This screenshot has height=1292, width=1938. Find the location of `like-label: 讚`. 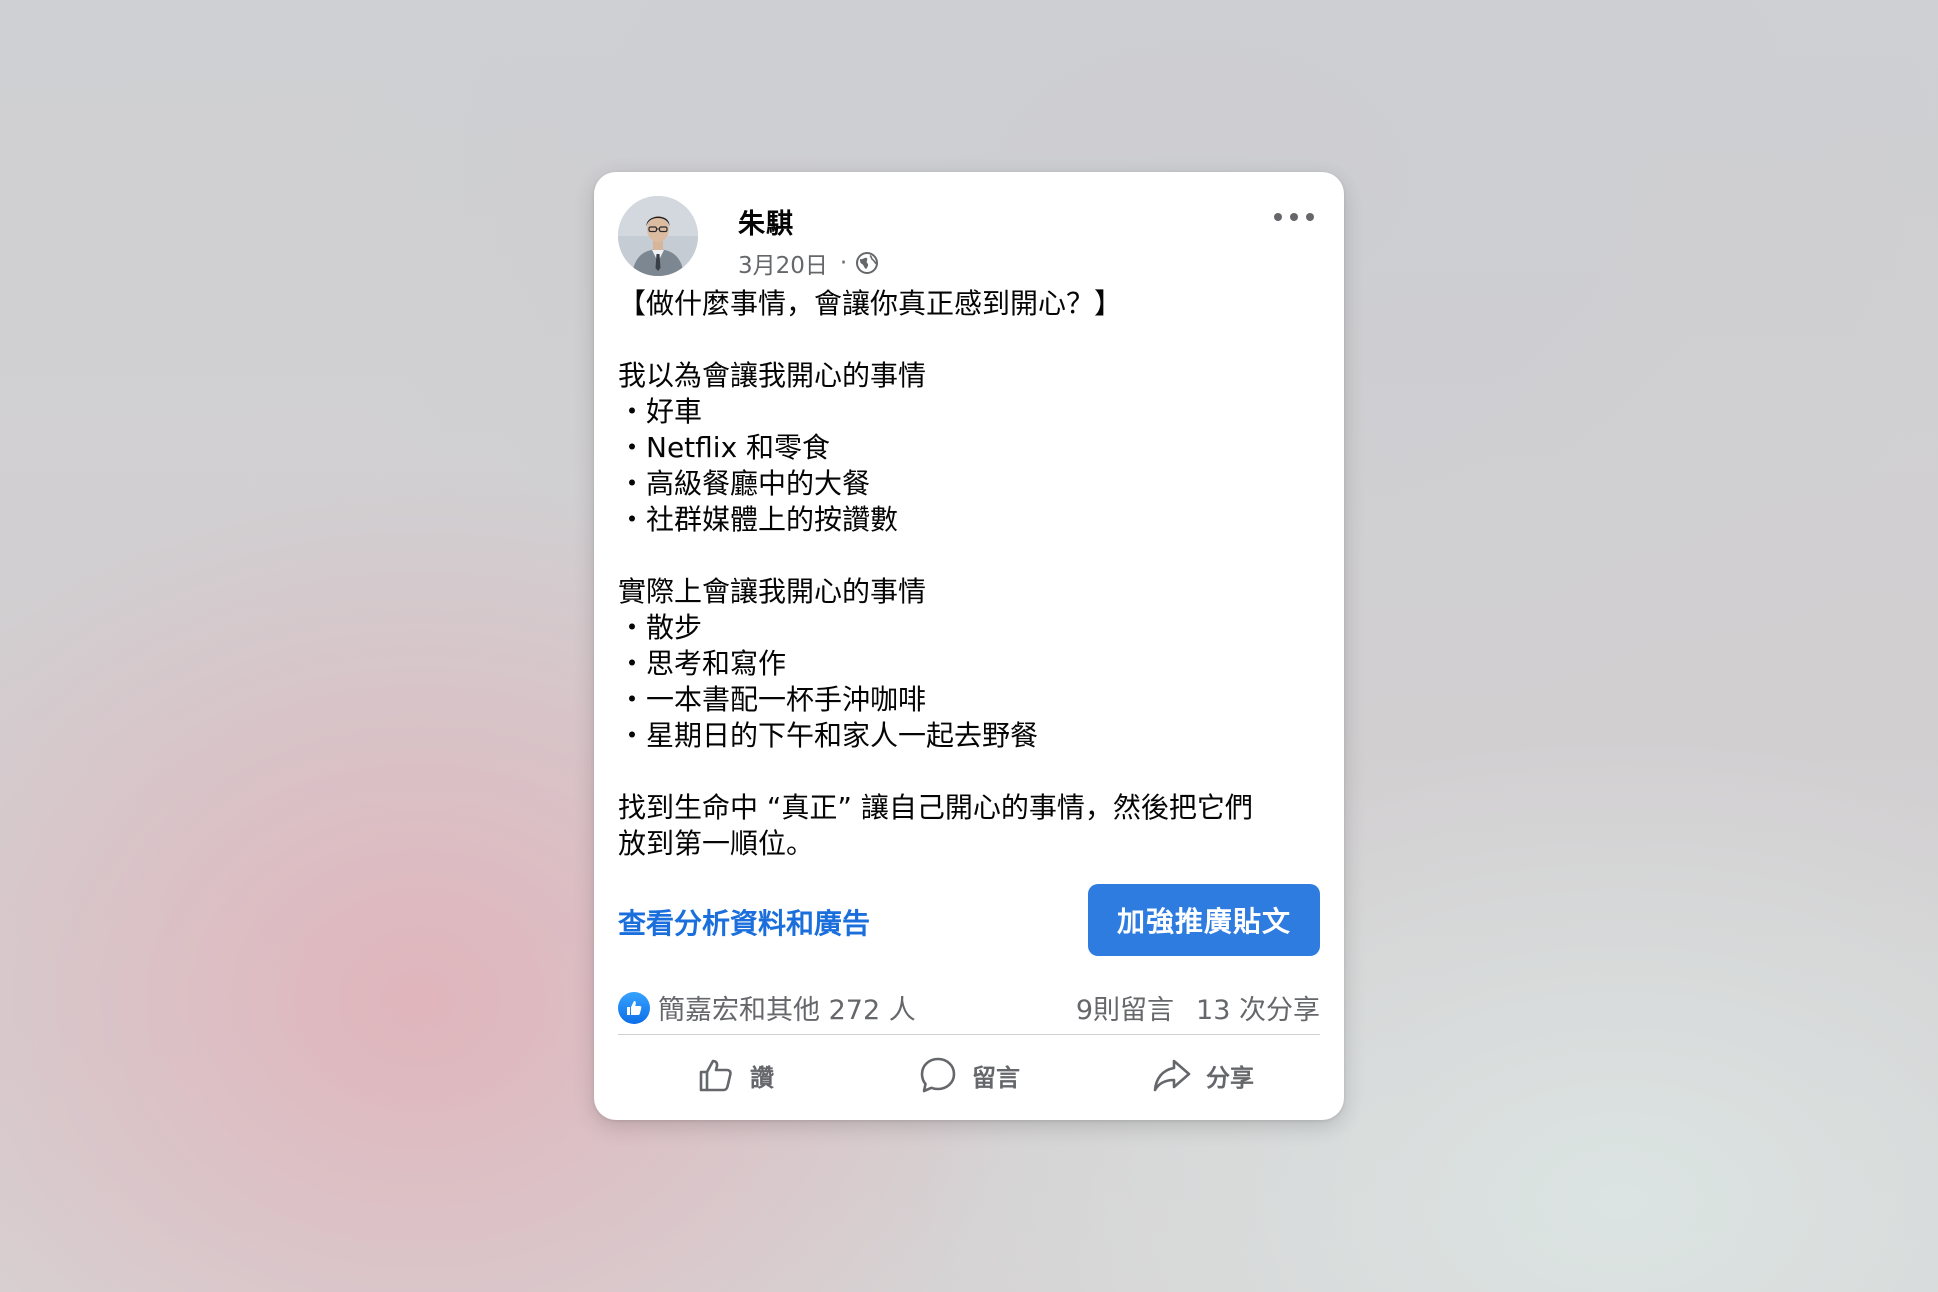

like-label: 讚 is located at coordinates (762, 1077).